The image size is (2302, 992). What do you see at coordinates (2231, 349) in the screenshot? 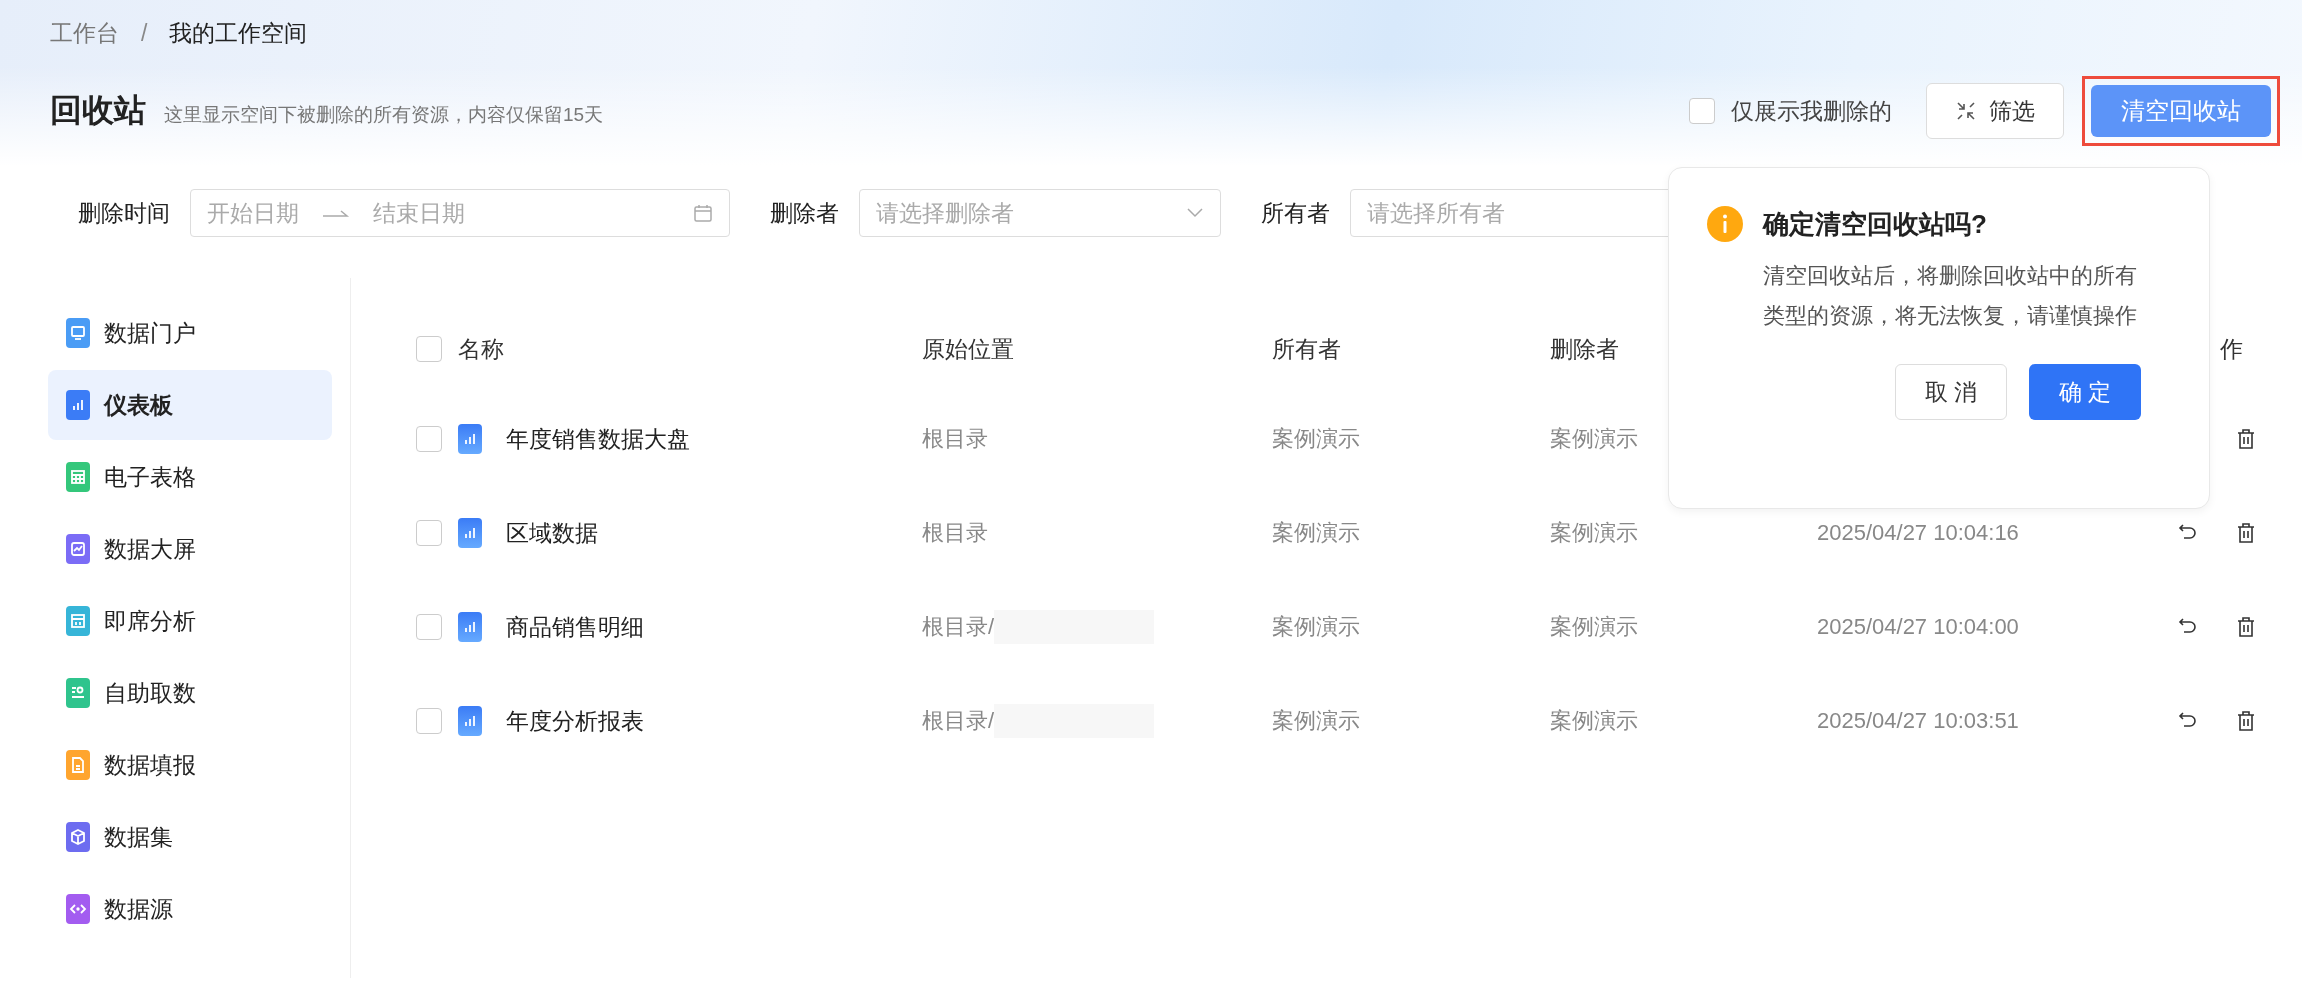
I see `column-header: 作` at bounding box center [2231, 349].